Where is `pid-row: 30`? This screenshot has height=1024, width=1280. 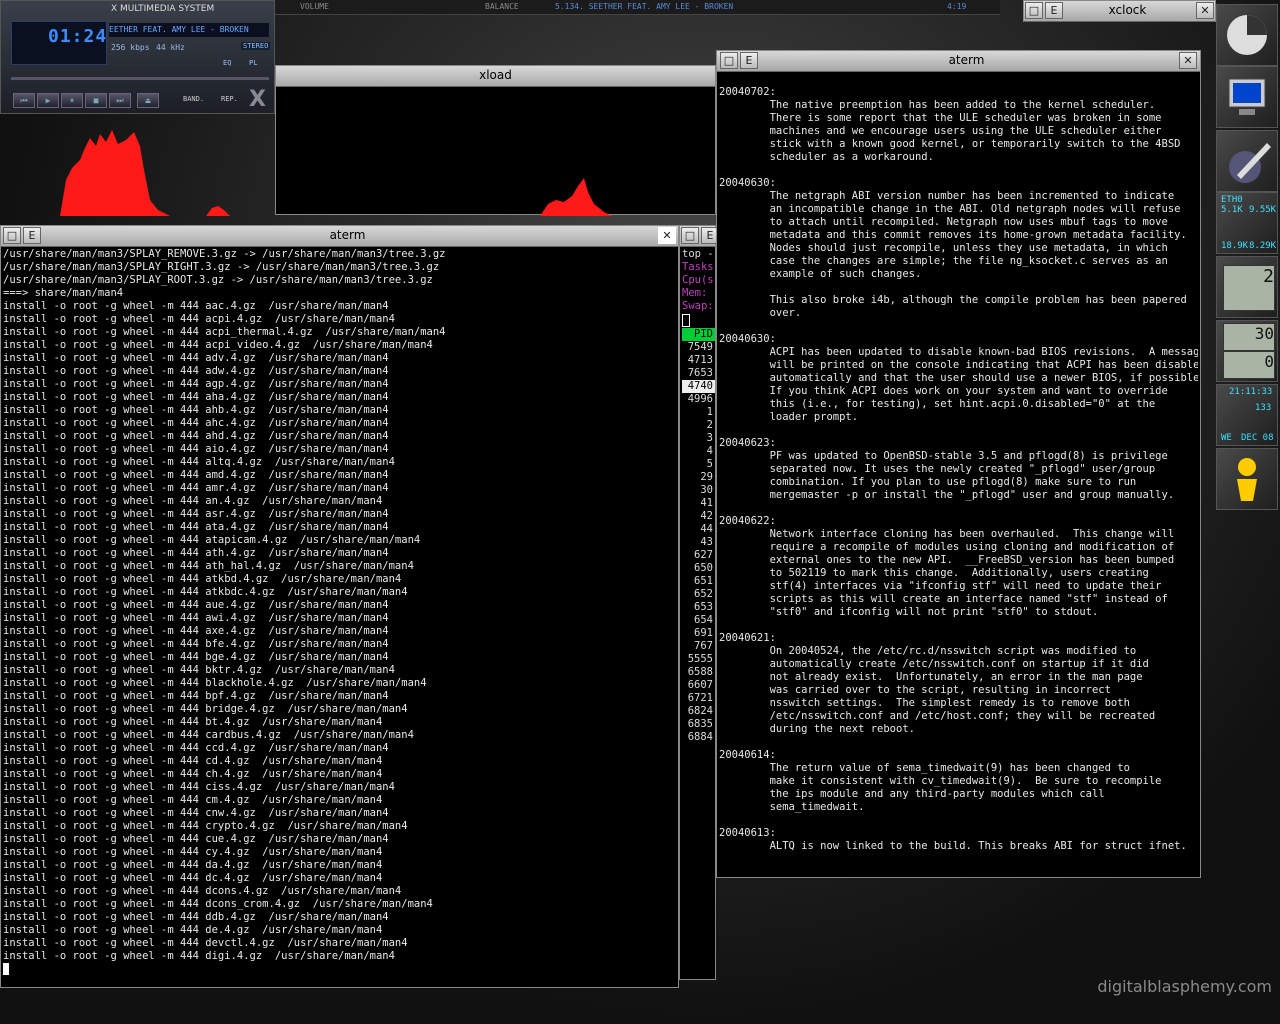
pid-row: 30 is located at coordinates (698, 490).